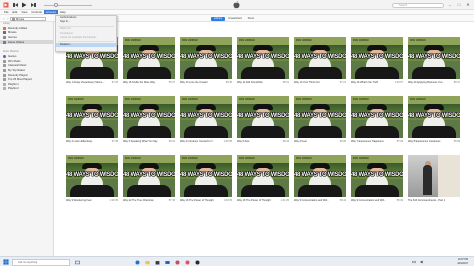 This screenshot has height=266, width=474. I want to click on taskbar-clock: 10:07 PM 3/21/2017, so click(462, 261).